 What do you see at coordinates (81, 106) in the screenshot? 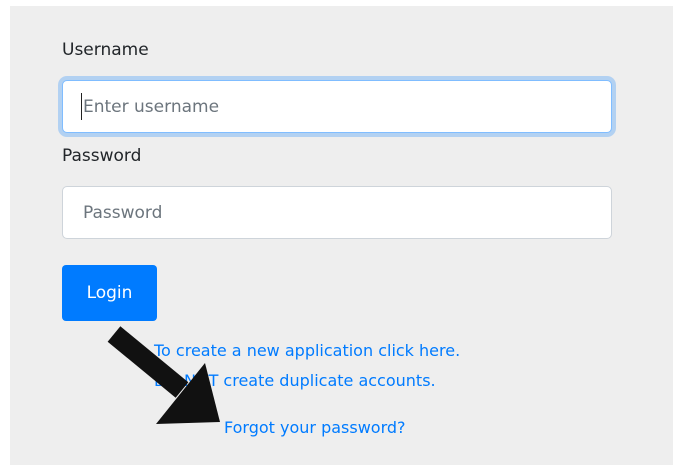
I see `text-caret` at bounding box center [81, 106].